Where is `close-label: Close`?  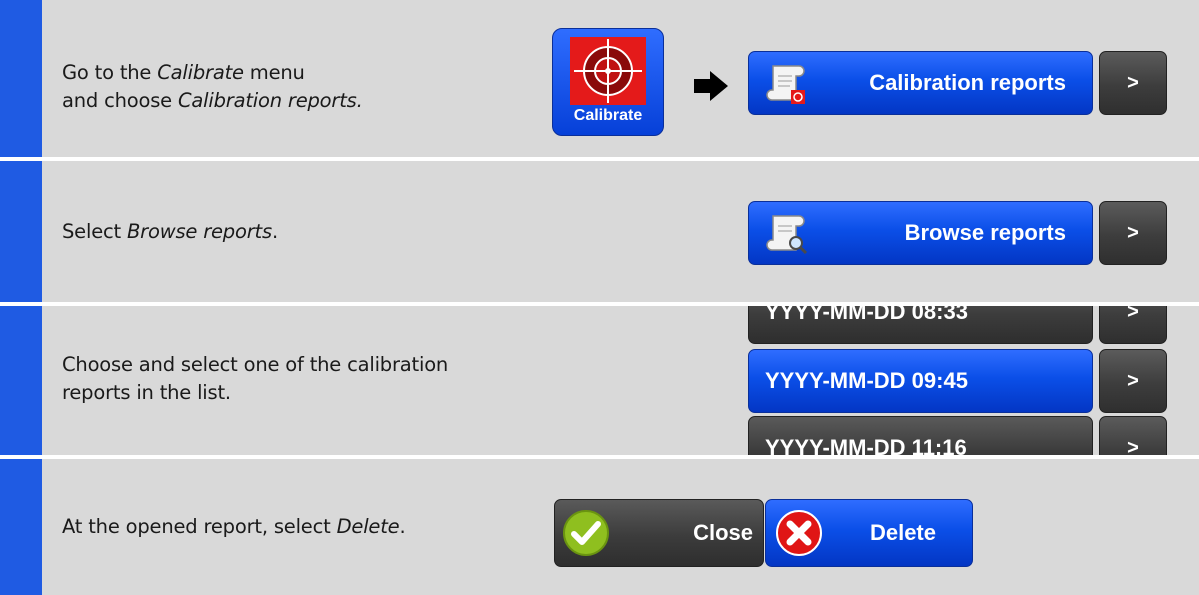 close-label: Close is located at coordinates (723, 532).